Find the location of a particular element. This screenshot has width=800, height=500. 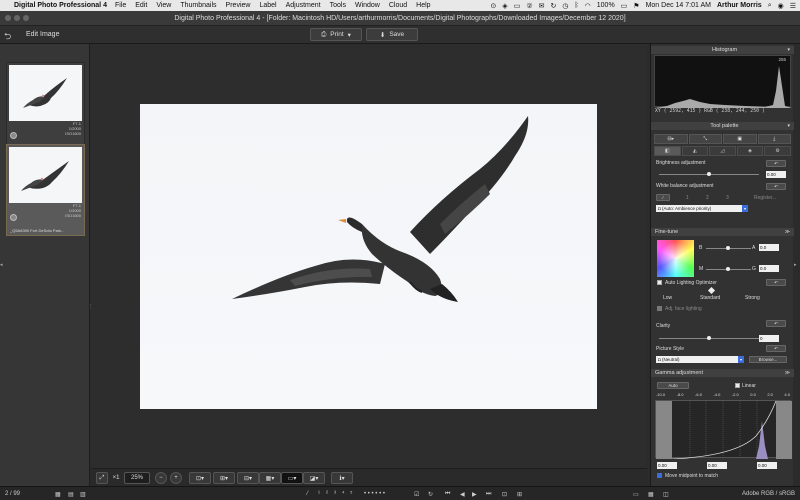

siri-icon: ◉ is located at coordinates (781, 6).